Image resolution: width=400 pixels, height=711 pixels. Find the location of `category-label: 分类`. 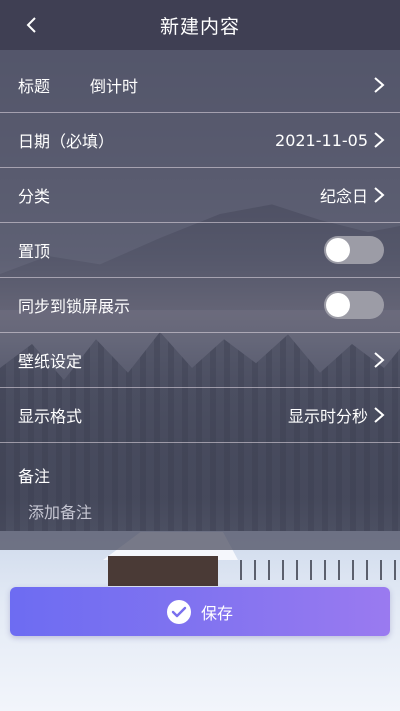

category-label: 分类 is located at coordinates (34, 196).